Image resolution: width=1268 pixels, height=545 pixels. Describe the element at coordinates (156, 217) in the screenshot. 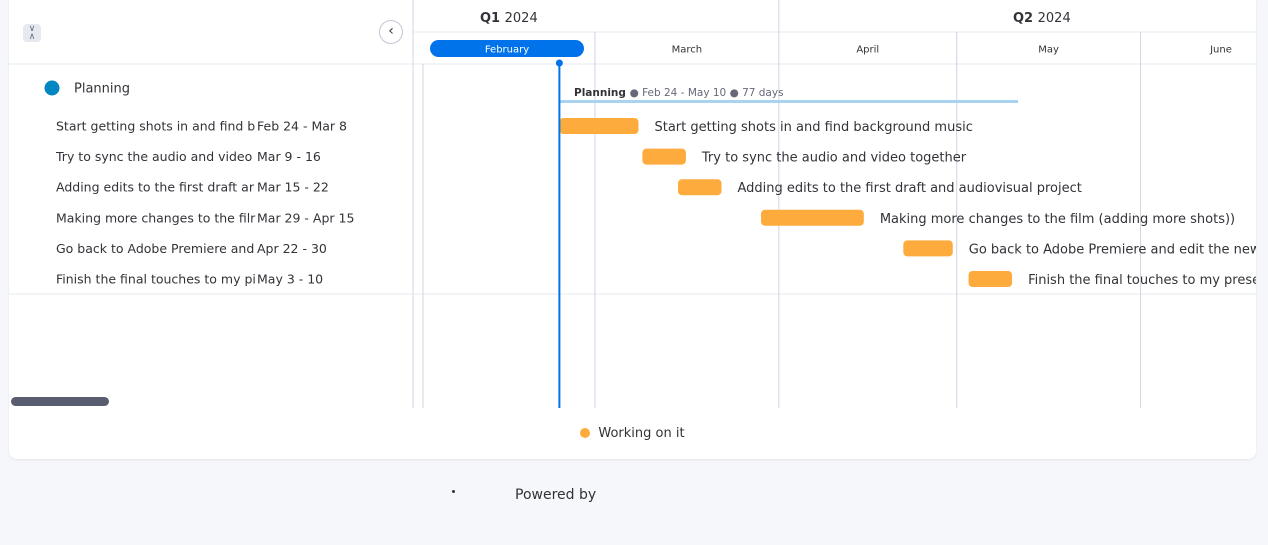

I see `task-name: Making more changes to the filr` at that location.